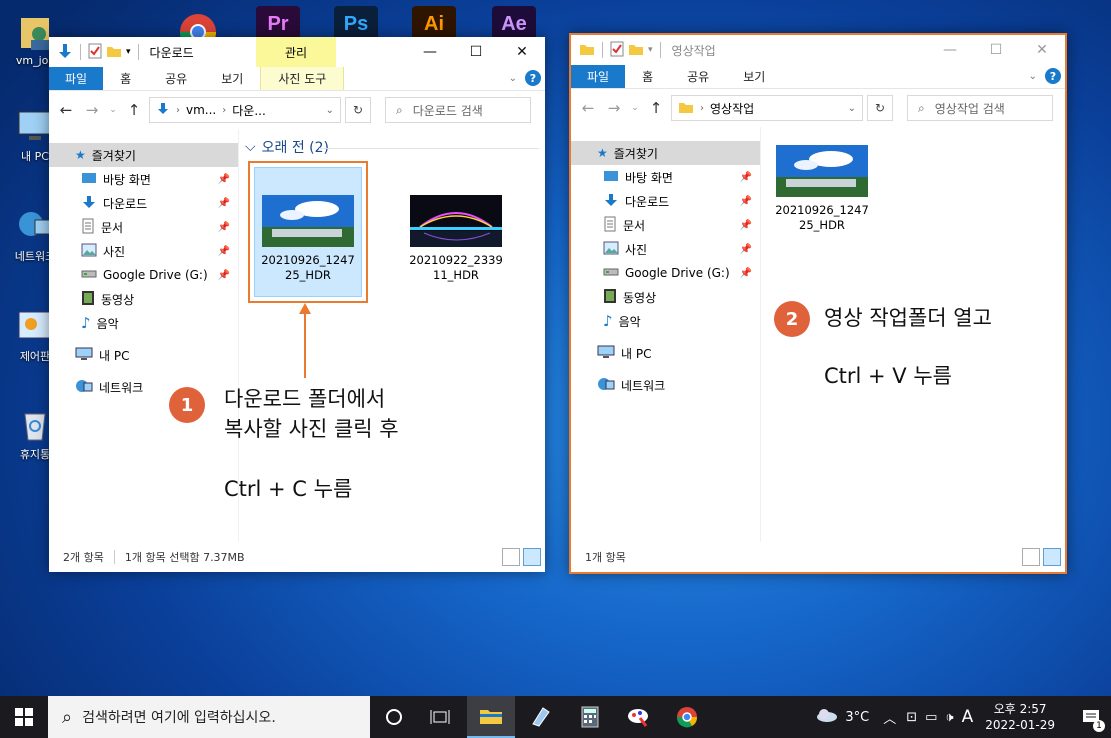 This screenshot has height=738, width=1111. Describe the element at coordinates (540, 717) in the screenshot. I see `taskbar-app-notes` at that location.